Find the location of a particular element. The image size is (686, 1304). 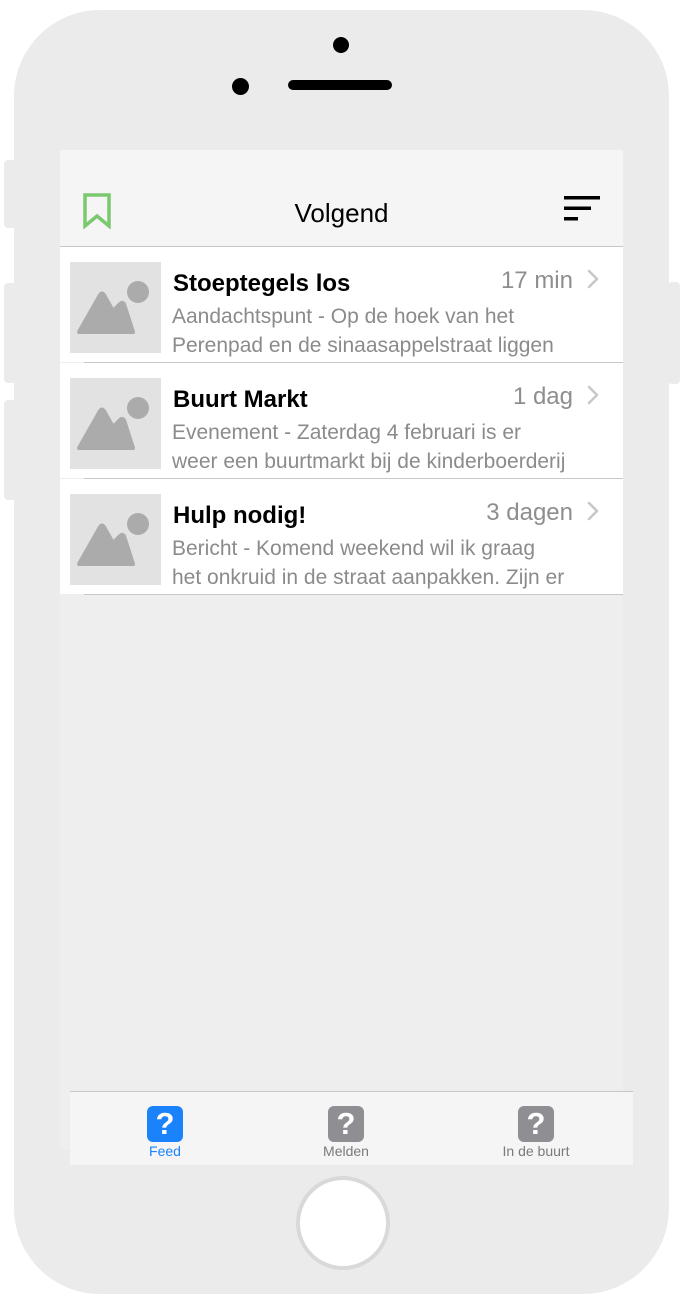

tab-label: Melden is located at coordinates (346, 1151).